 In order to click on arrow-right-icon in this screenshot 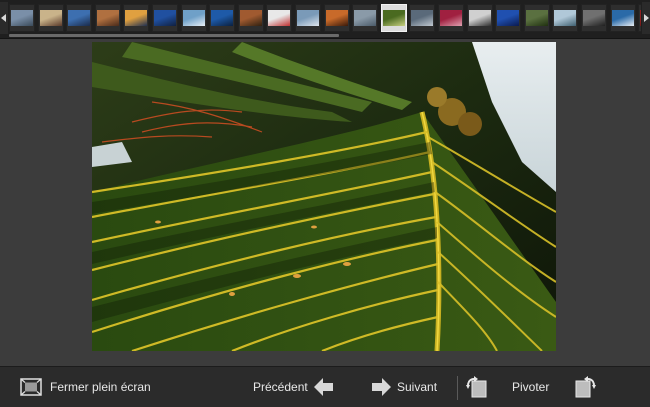, I will do `click(381, 387)`.